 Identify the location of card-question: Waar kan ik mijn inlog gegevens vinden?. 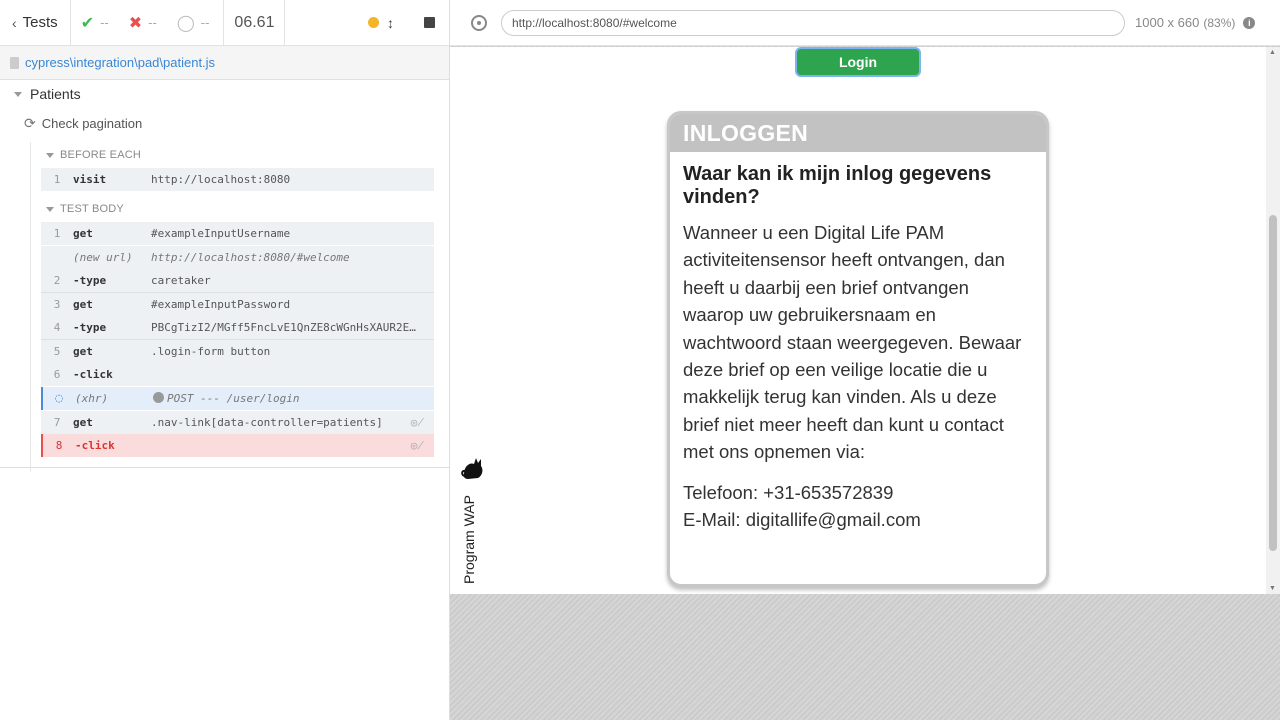
(837, 185).